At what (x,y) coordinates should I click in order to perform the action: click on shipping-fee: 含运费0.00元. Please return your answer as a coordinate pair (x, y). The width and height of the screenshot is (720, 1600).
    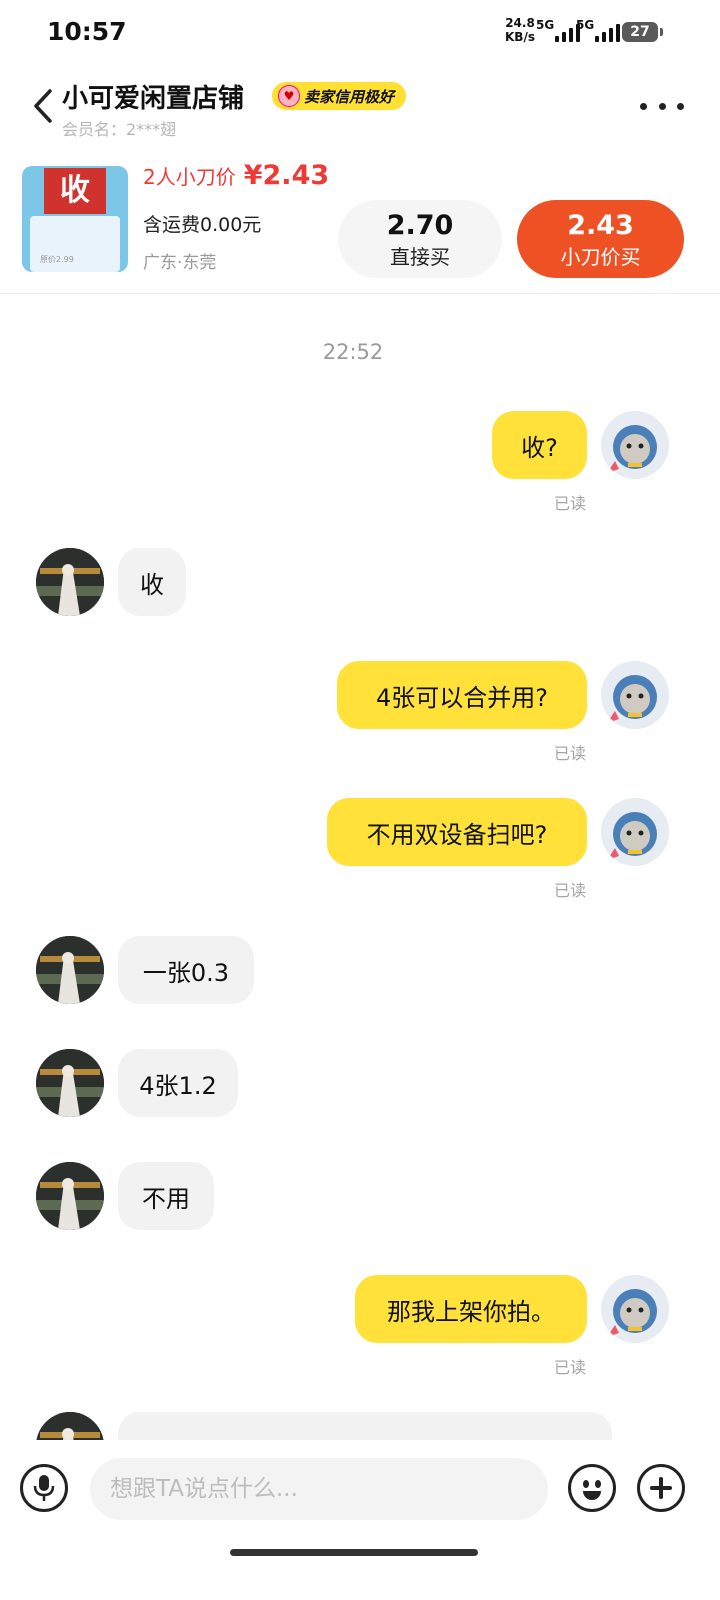
    Looking at the image, I should click on (202, 225).